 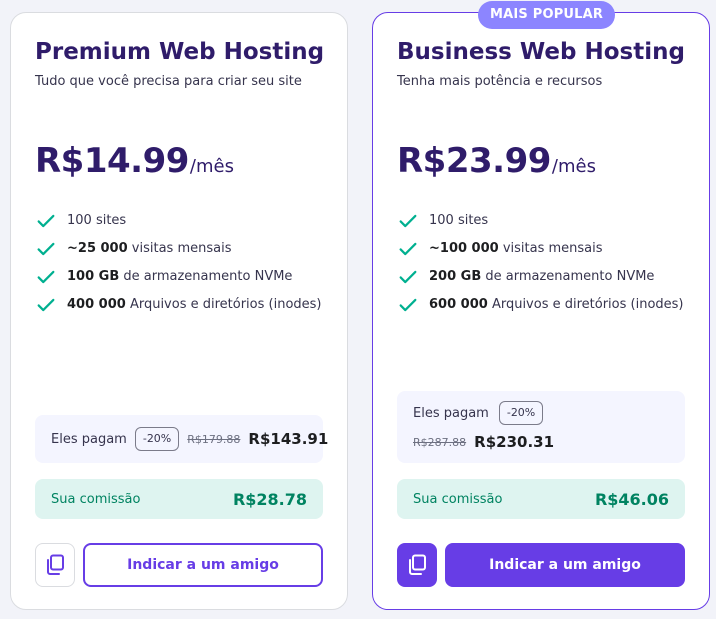 What do you see at coordinates (440, 442) in the screenshot?
I see `old-price: R$287.88` at bounding box center [440, 442].